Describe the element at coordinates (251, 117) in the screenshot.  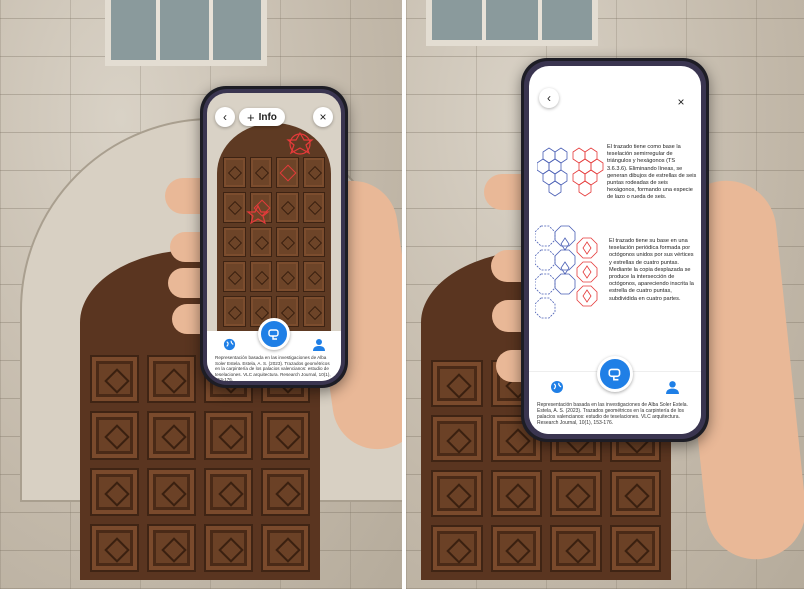
I see `plus-icon: +` at that location.